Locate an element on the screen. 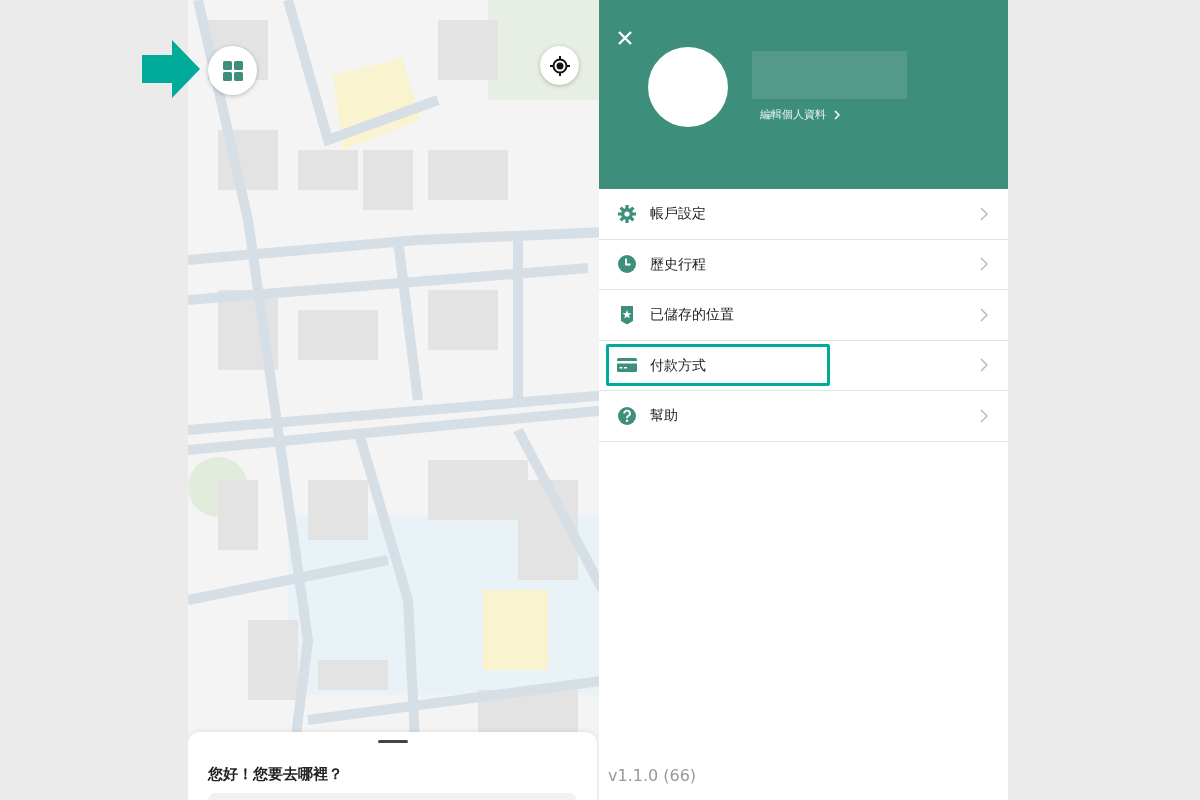  drag-handle is located at coordinates (392, 741).